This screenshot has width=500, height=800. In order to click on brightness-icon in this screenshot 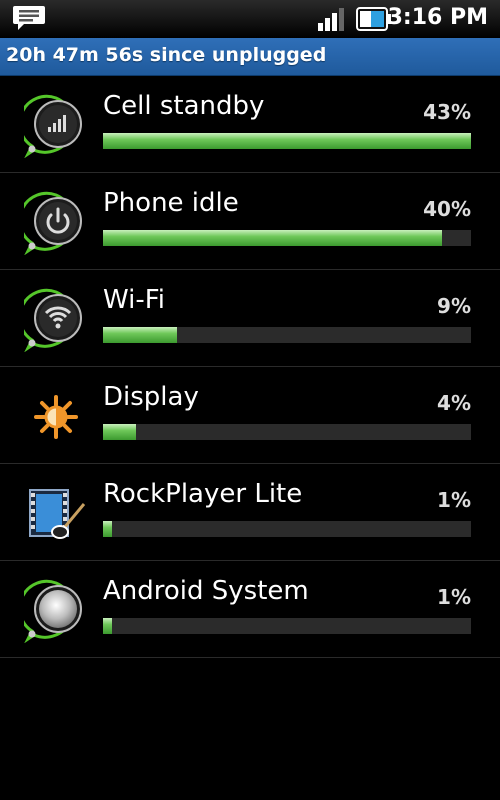, I will do `click(56, 417)`.